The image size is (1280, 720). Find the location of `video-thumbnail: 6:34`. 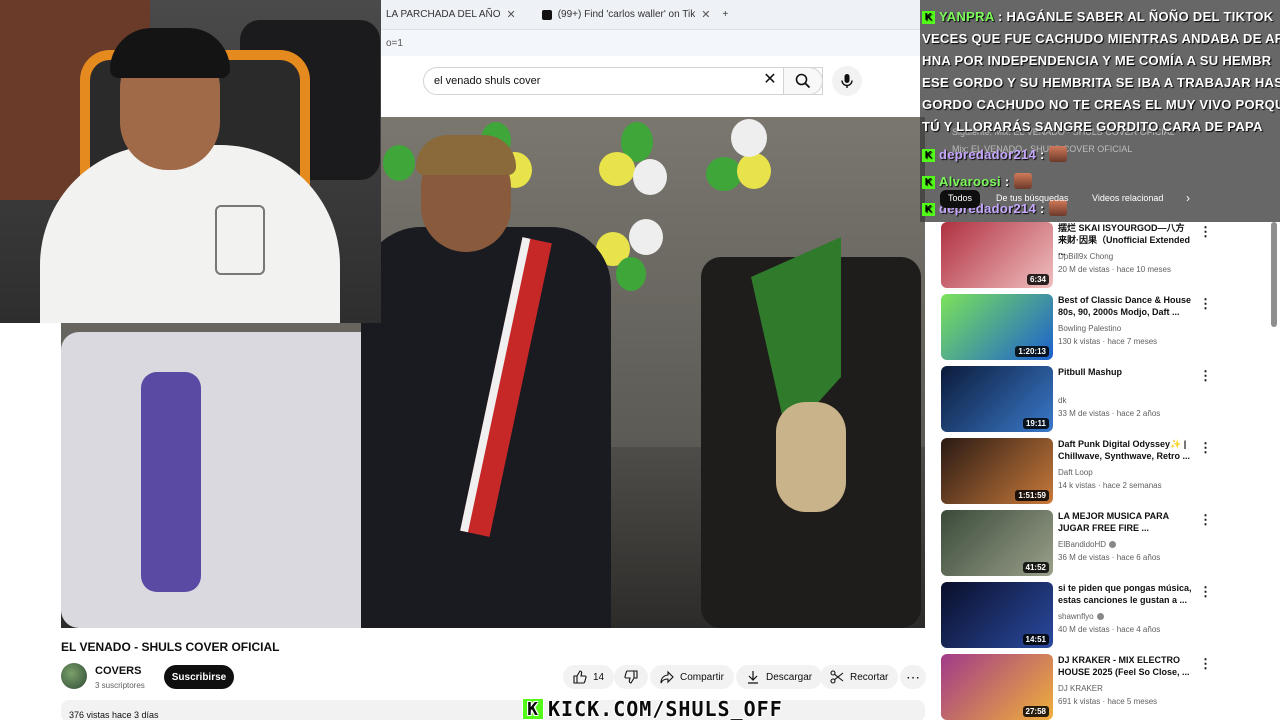

video-thumbnail: 6:34 is located at coordinates (997, 255).